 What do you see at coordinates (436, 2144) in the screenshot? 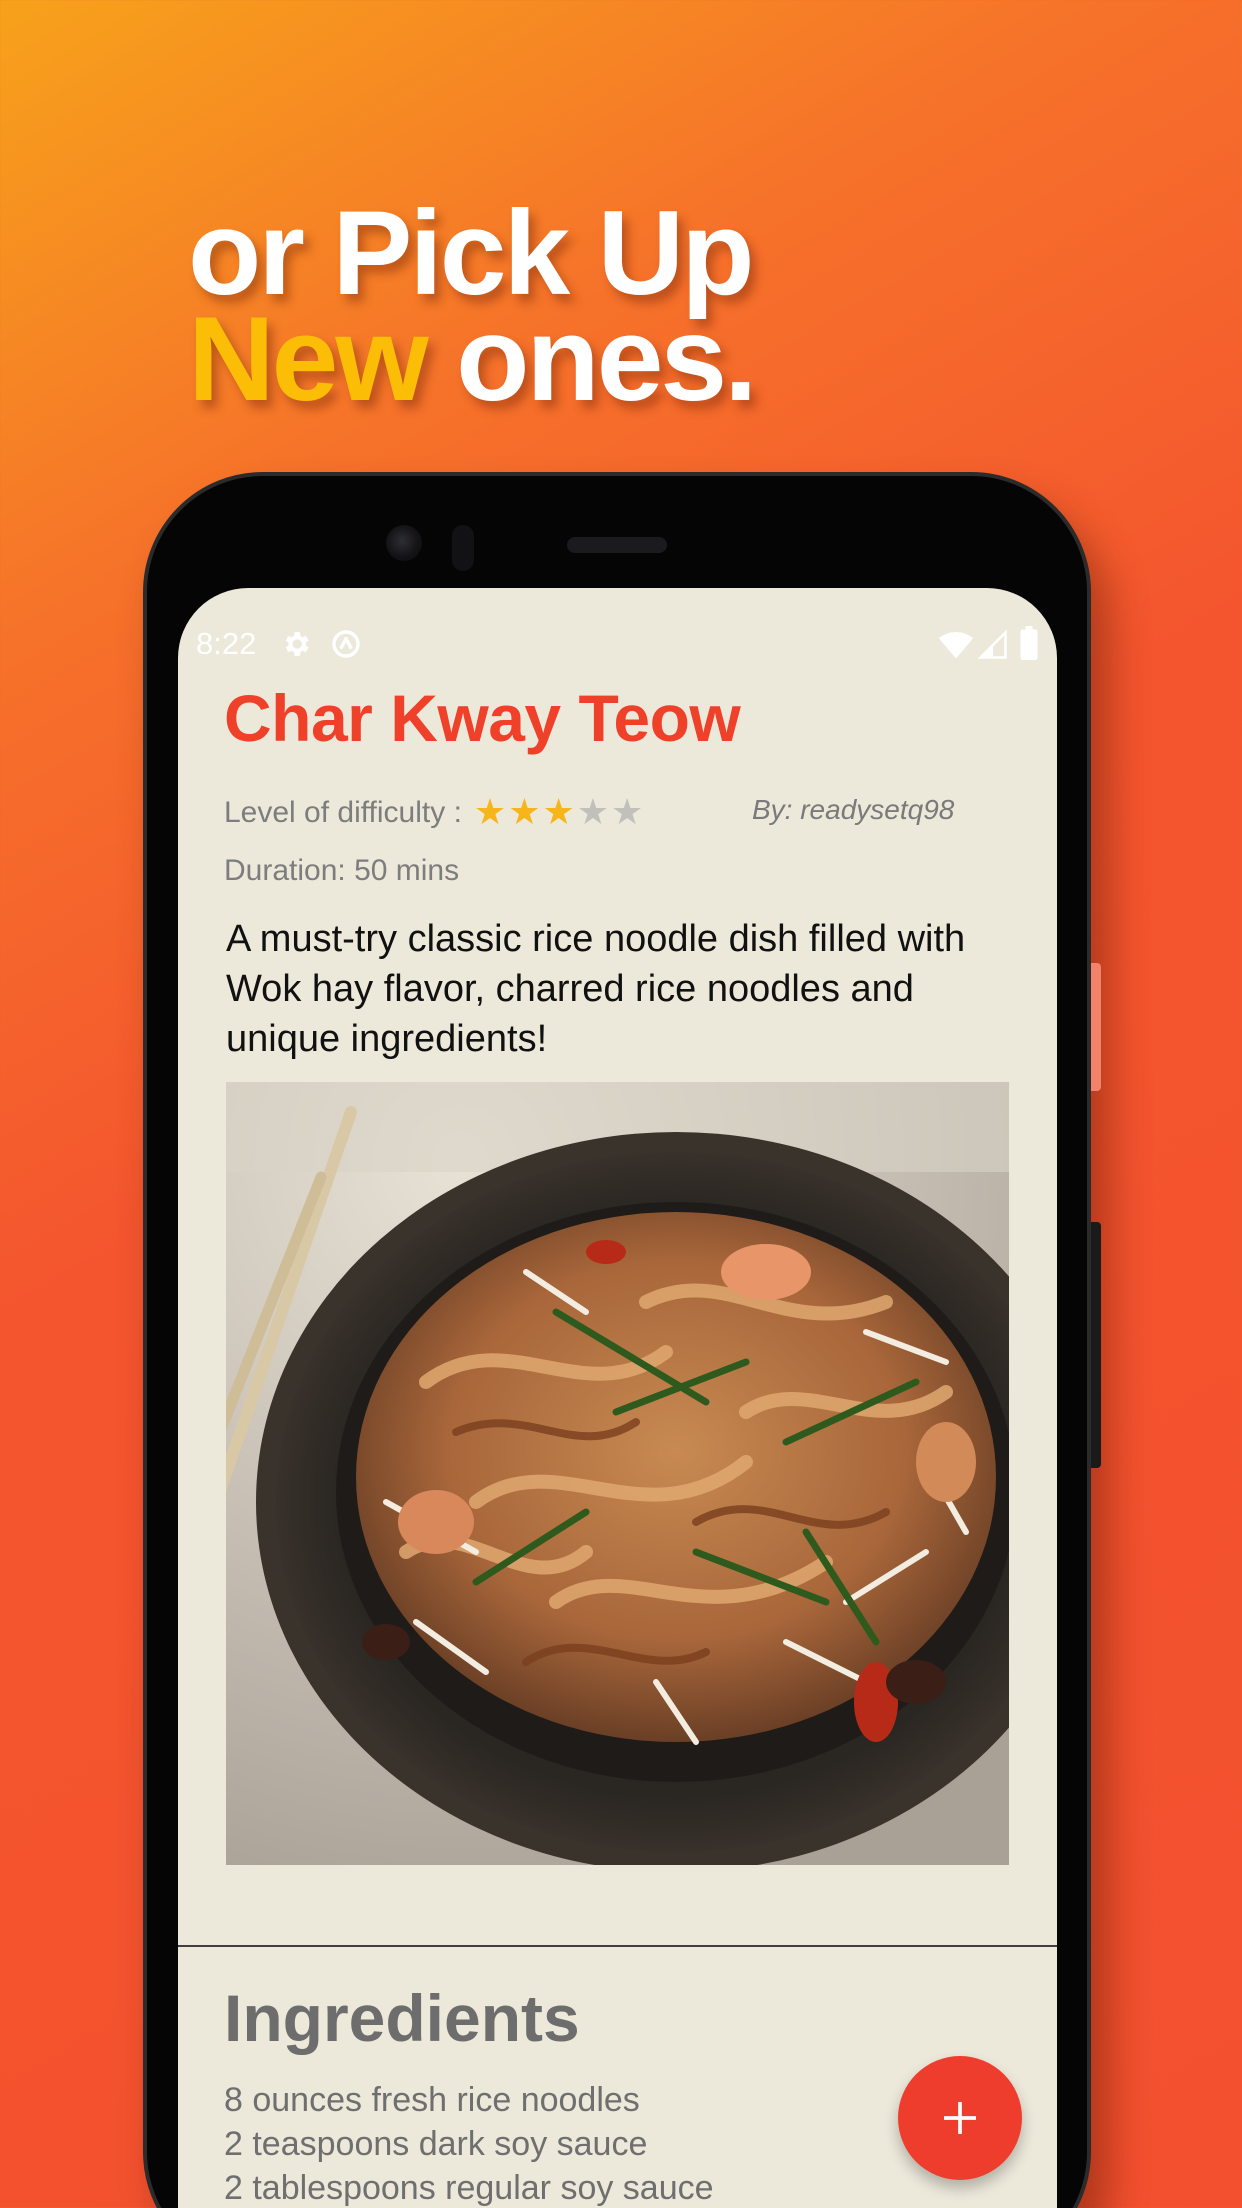
I see `ingredient-item: 2 teaspoons dark soy sauce` at bounding box center [436, 2144].